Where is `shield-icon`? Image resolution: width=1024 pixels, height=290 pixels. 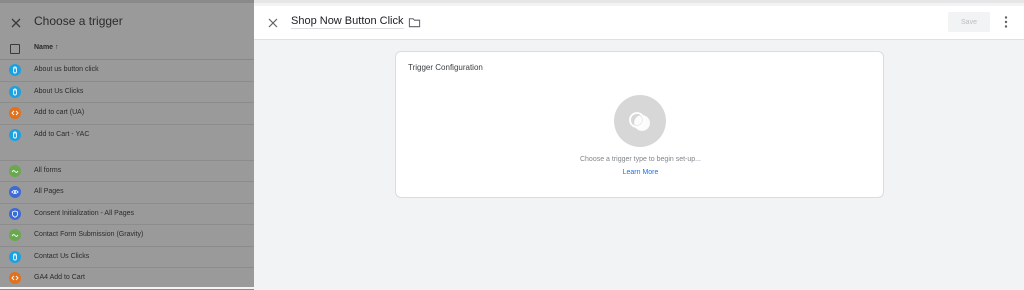 shield-icon is located at coordinates (15, 213).